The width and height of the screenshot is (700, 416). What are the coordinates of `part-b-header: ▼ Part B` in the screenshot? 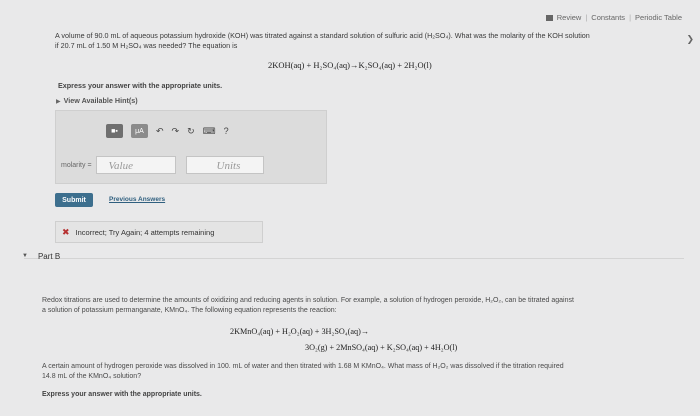 It's located at (41, 256).